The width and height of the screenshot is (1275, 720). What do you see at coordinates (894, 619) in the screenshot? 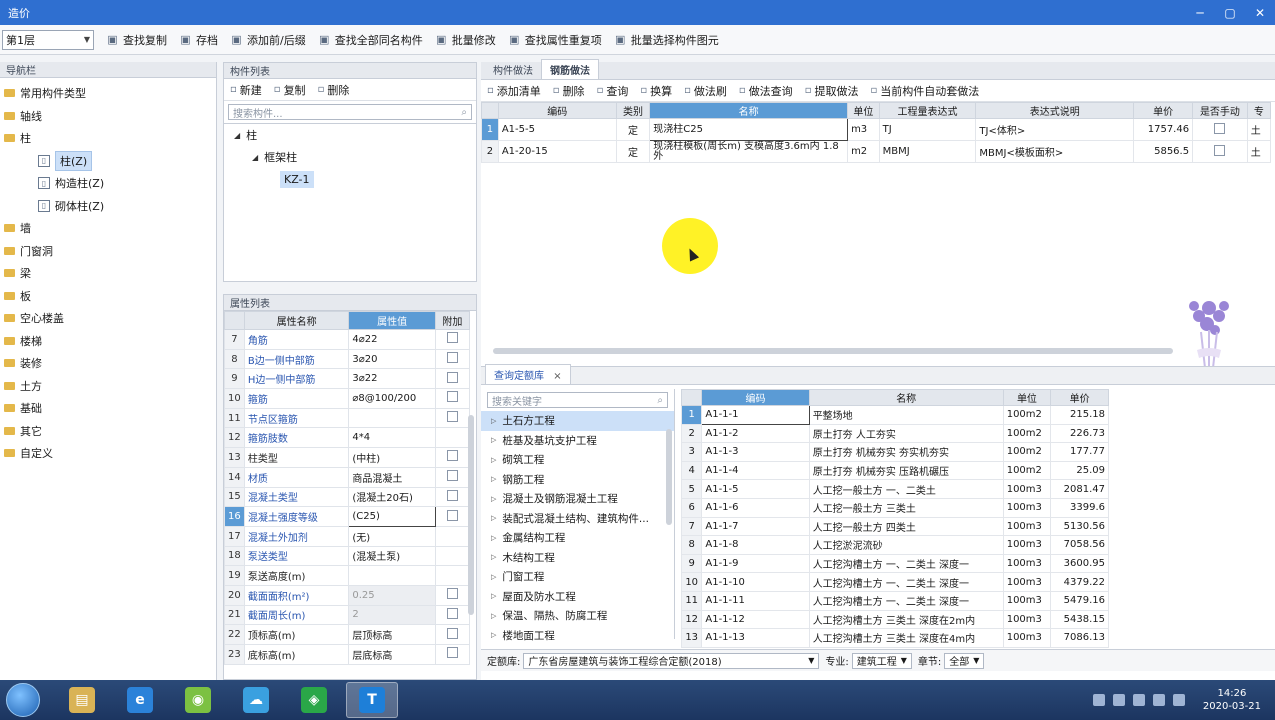
I see `quota-row: 12 A1-1-12 人工挖沟槽土方 三类土 深度在2m内 100m3 5438.15` at bounding box center [894, 619].